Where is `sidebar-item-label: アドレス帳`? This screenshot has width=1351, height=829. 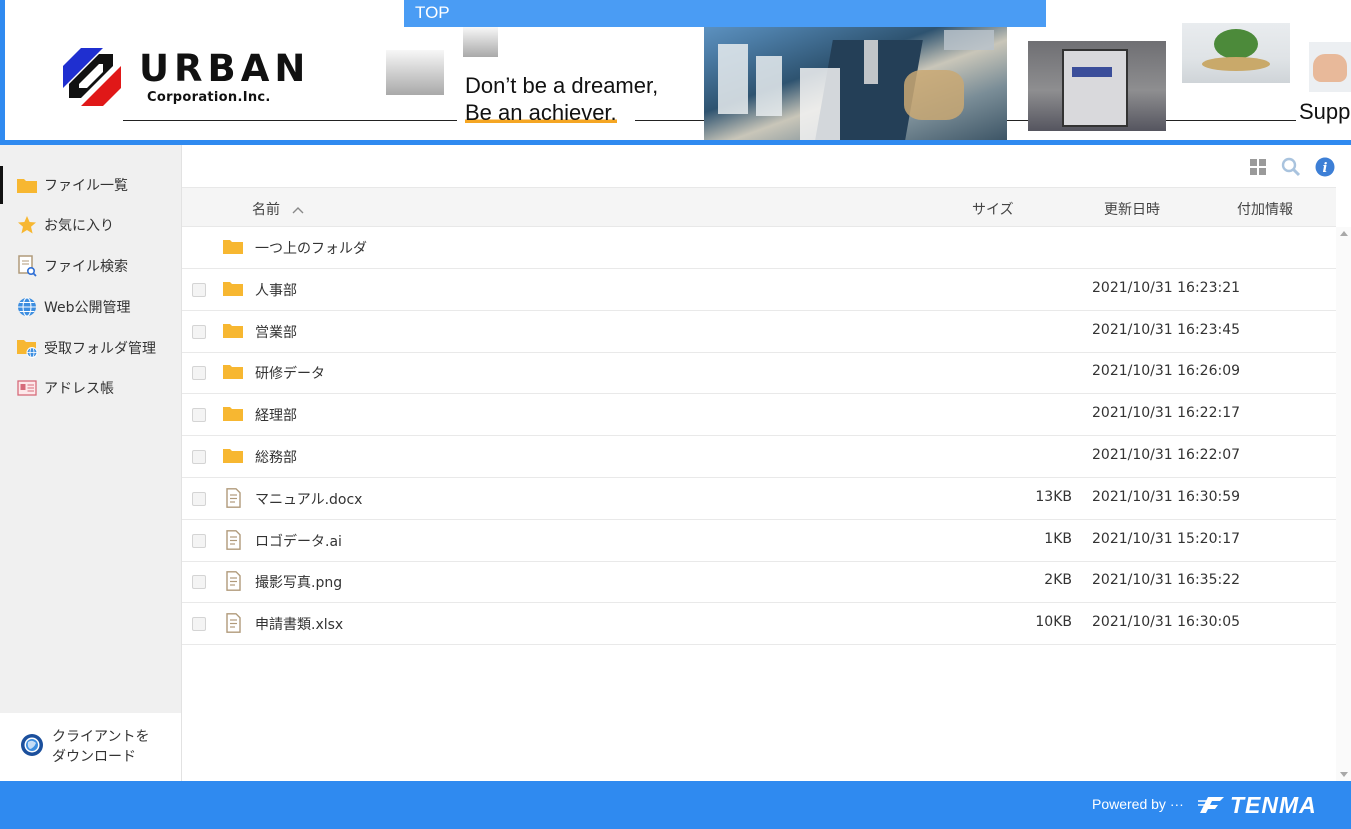
sidebar-item-label: アドレス帳 is located at coordinates (79, 389).